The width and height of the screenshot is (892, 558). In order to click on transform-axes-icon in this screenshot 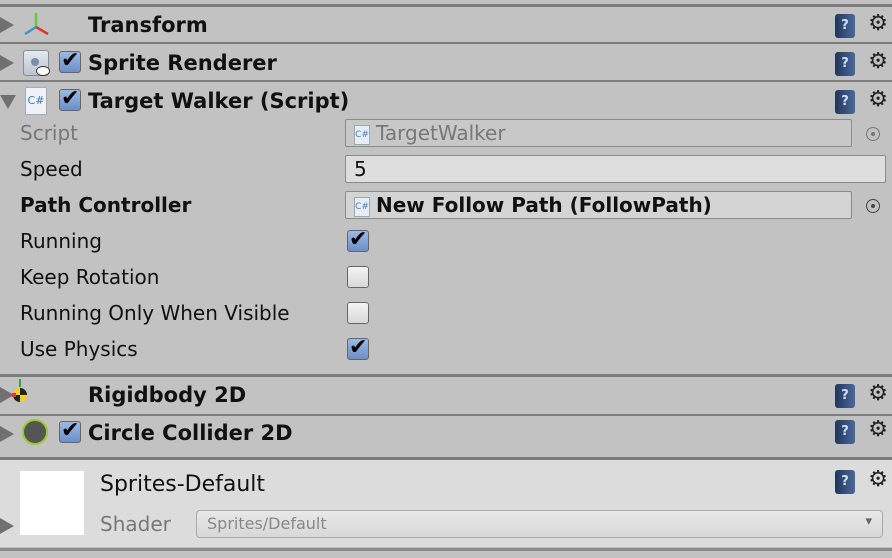, I will do `click(36, 24)`.